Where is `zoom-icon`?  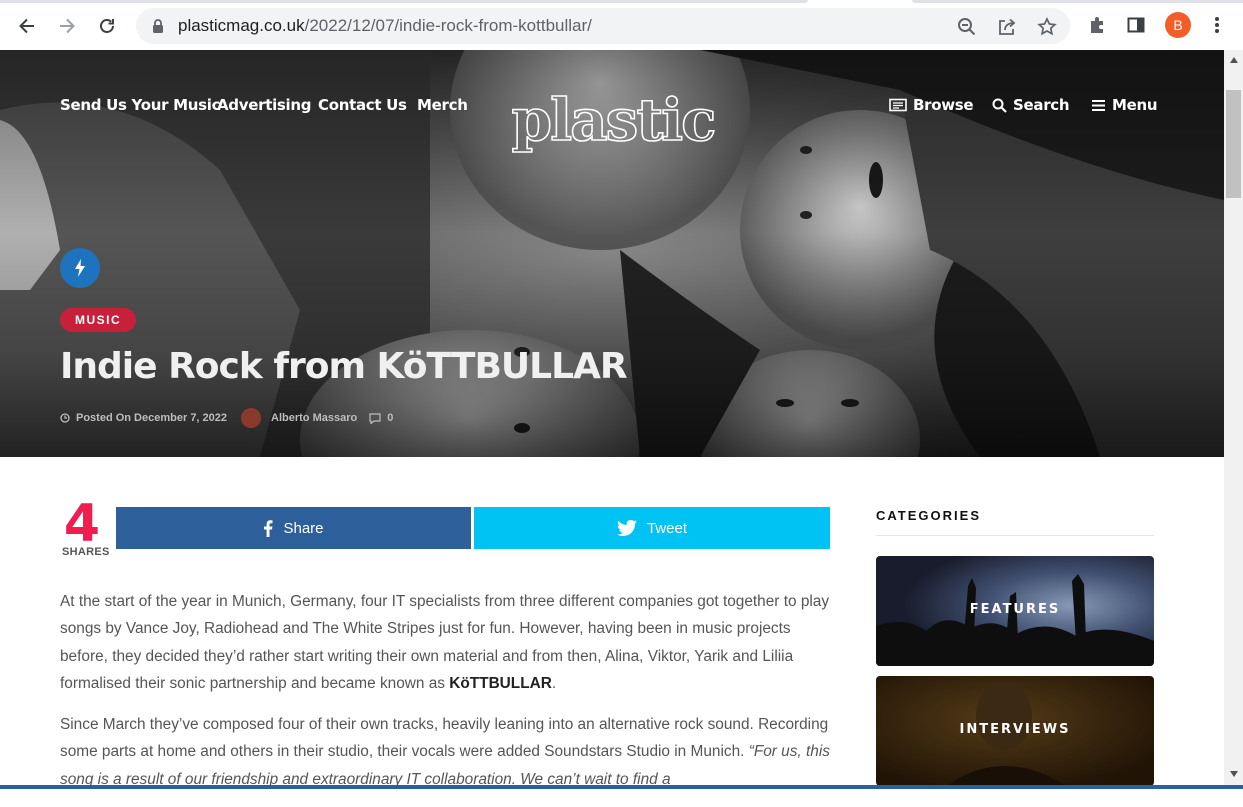 zoom-icon is located at coordinates (967, 27).